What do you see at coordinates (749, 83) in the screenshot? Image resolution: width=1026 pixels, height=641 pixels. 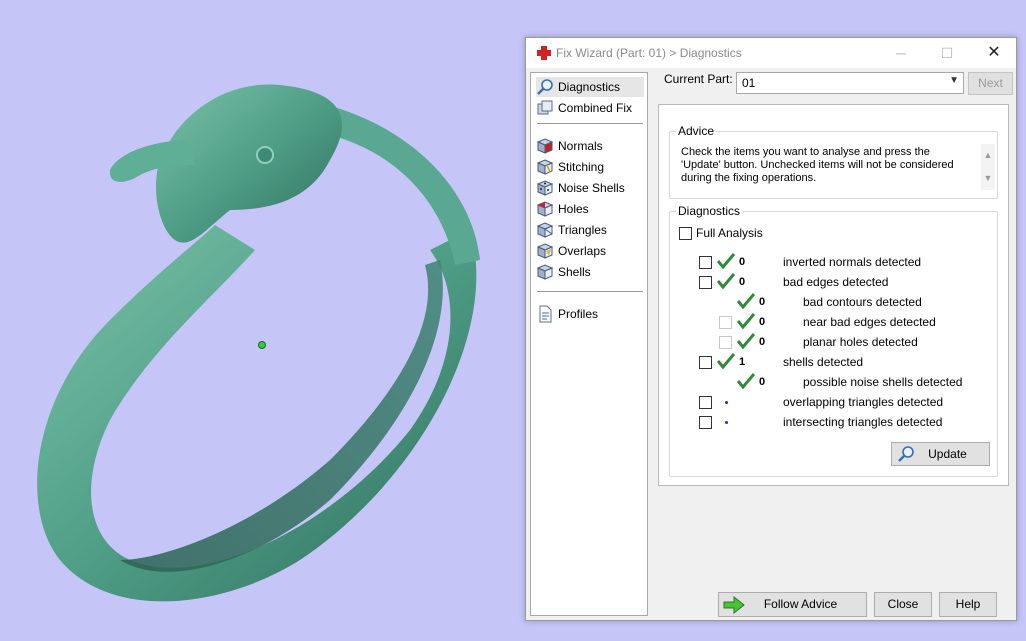 I see `current-part-value: 01` at bounding box center [749, 83].